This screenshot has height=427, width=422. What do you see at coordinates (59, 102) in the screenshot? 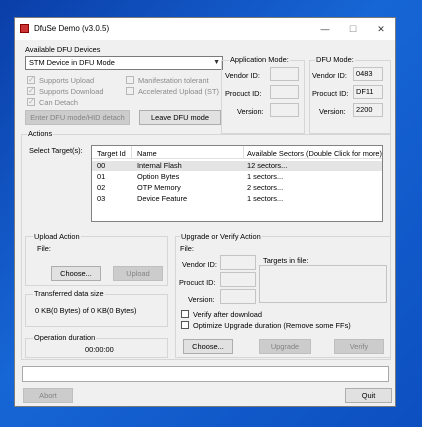
I see `can-detach-label: Can Detach` at bounding box center [59, 102].